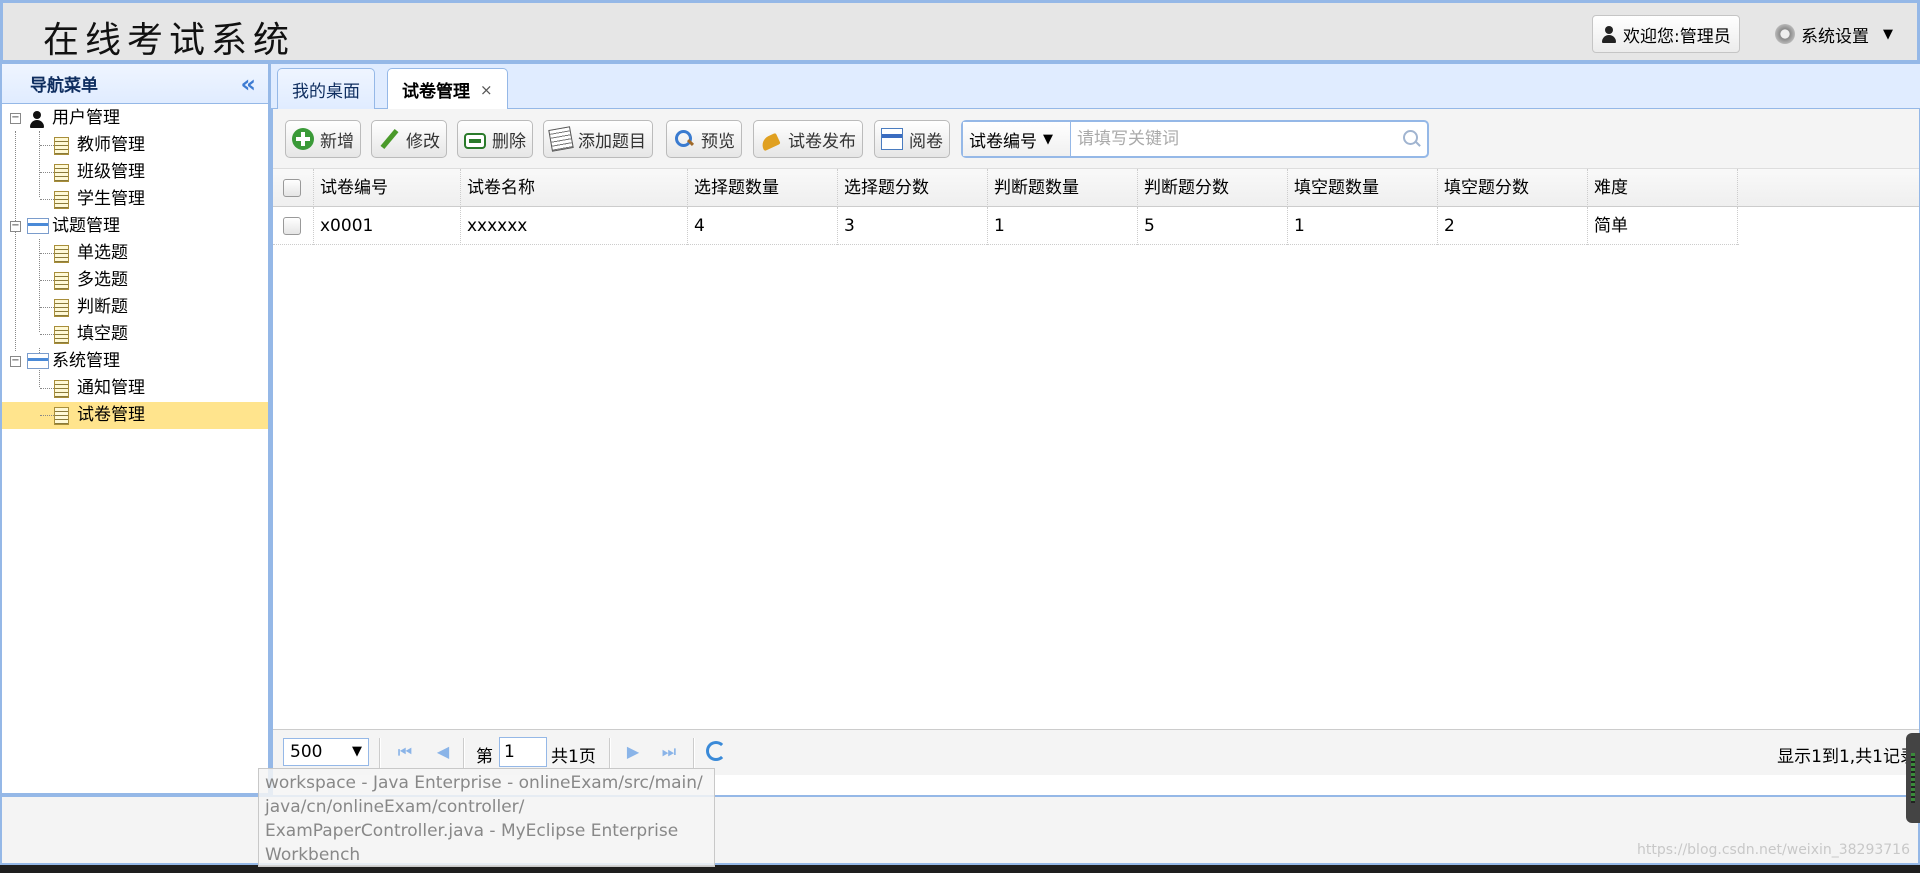  Describe the element at coordinates (409, 139) in the screenshot. I see `edit-button: 修改` at that location.